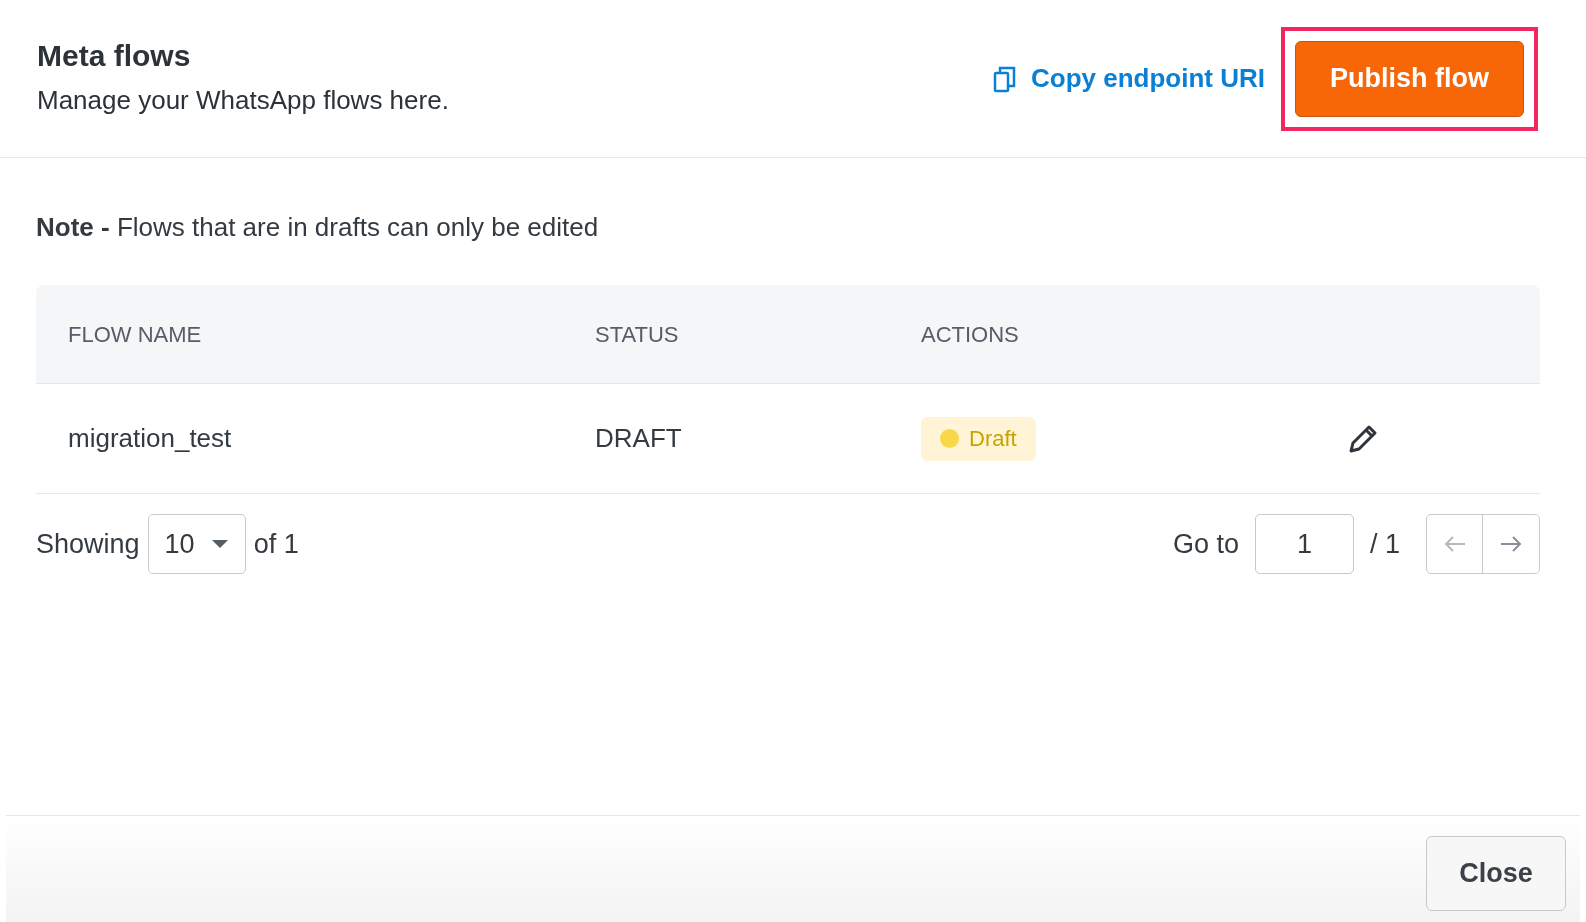  What do you see at coordinates (219, 544) in the screenshot?
I see `caret-icon` at bounding box center [219, 544].